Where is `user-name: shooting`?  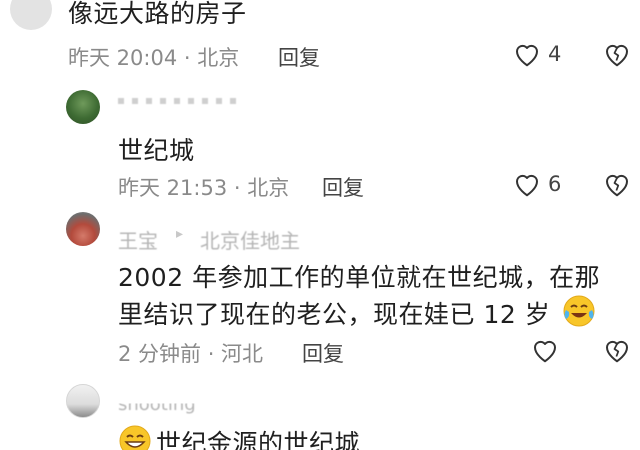
user-name: shooting is located at coordinates (157, 404).